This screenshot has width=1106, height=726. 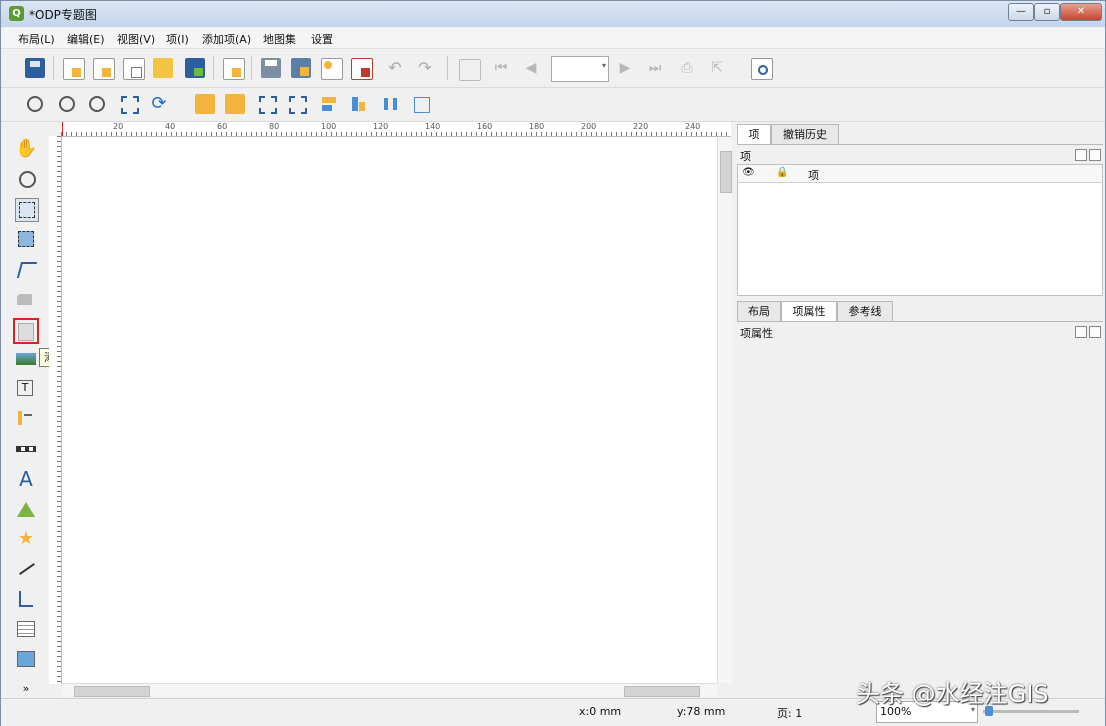 What do you see at coordinates (163, 68) in the screenshot?
I see `open-template-icon` at bounding box center [163, 68].